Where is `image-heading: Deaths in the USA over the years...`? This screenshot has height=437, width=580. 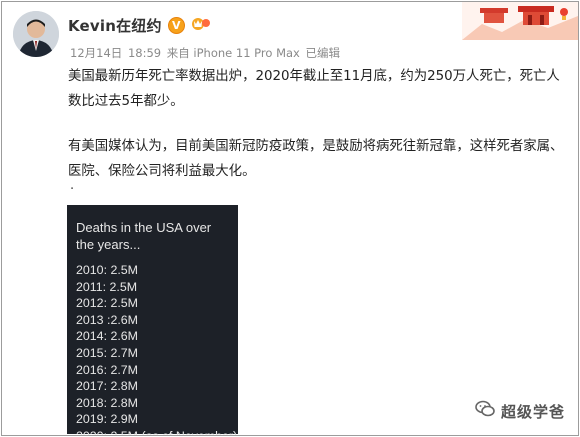
image-heading: Deaths in the USA over the years... is located at coordinates (144, 236).